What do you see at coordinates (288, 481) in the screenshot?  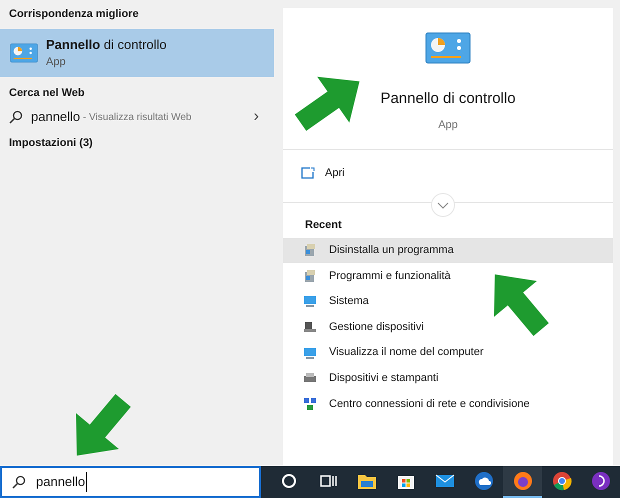 I see `cortana-icon` at bounding box center [288, 481].